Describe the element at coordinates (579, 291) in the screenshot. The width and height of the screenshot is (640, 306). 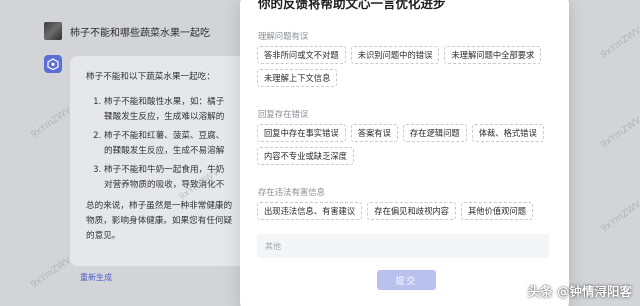
I see `attribution-text: 头条 @钟情浔阳客` at that location.